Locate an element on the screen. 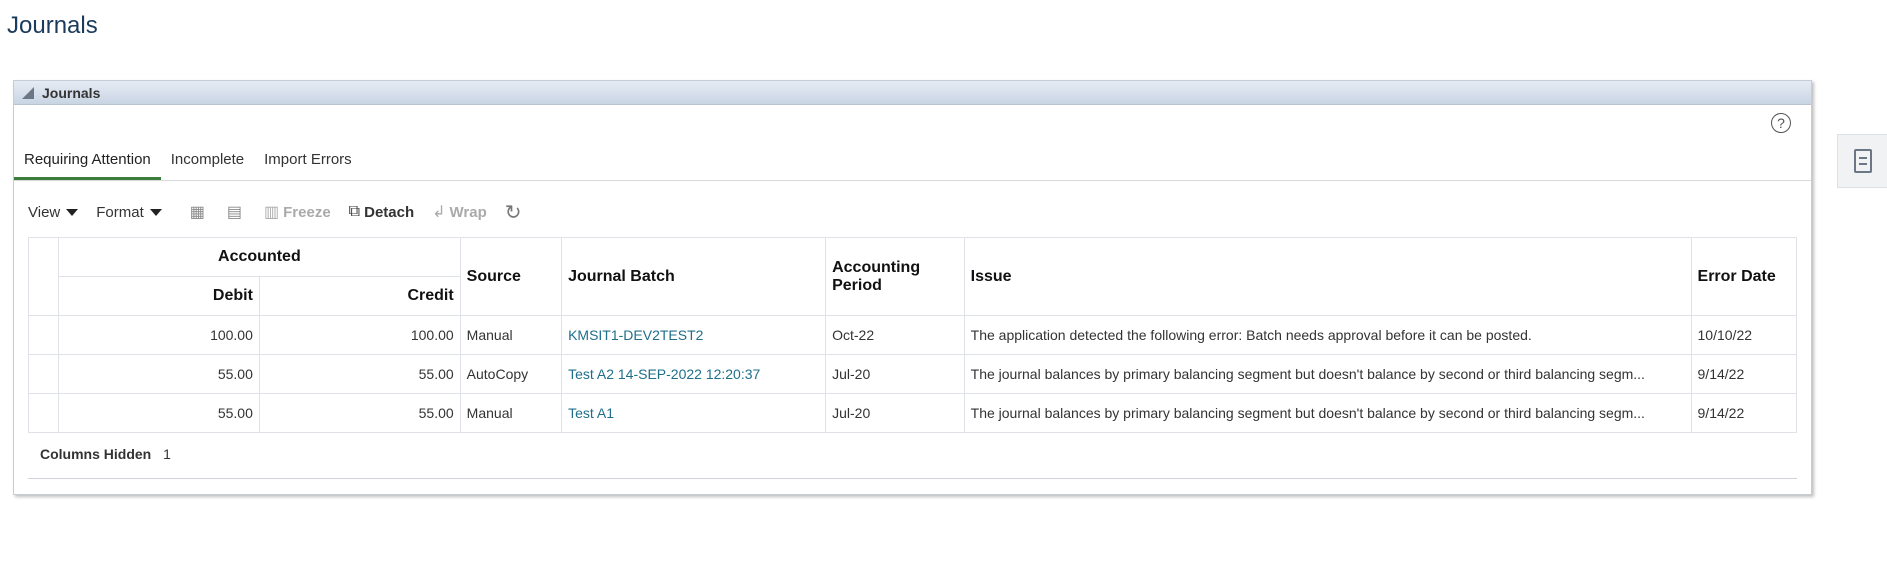  column-header-accounting-period: Accounting Period is located at coordinates (895, 276).